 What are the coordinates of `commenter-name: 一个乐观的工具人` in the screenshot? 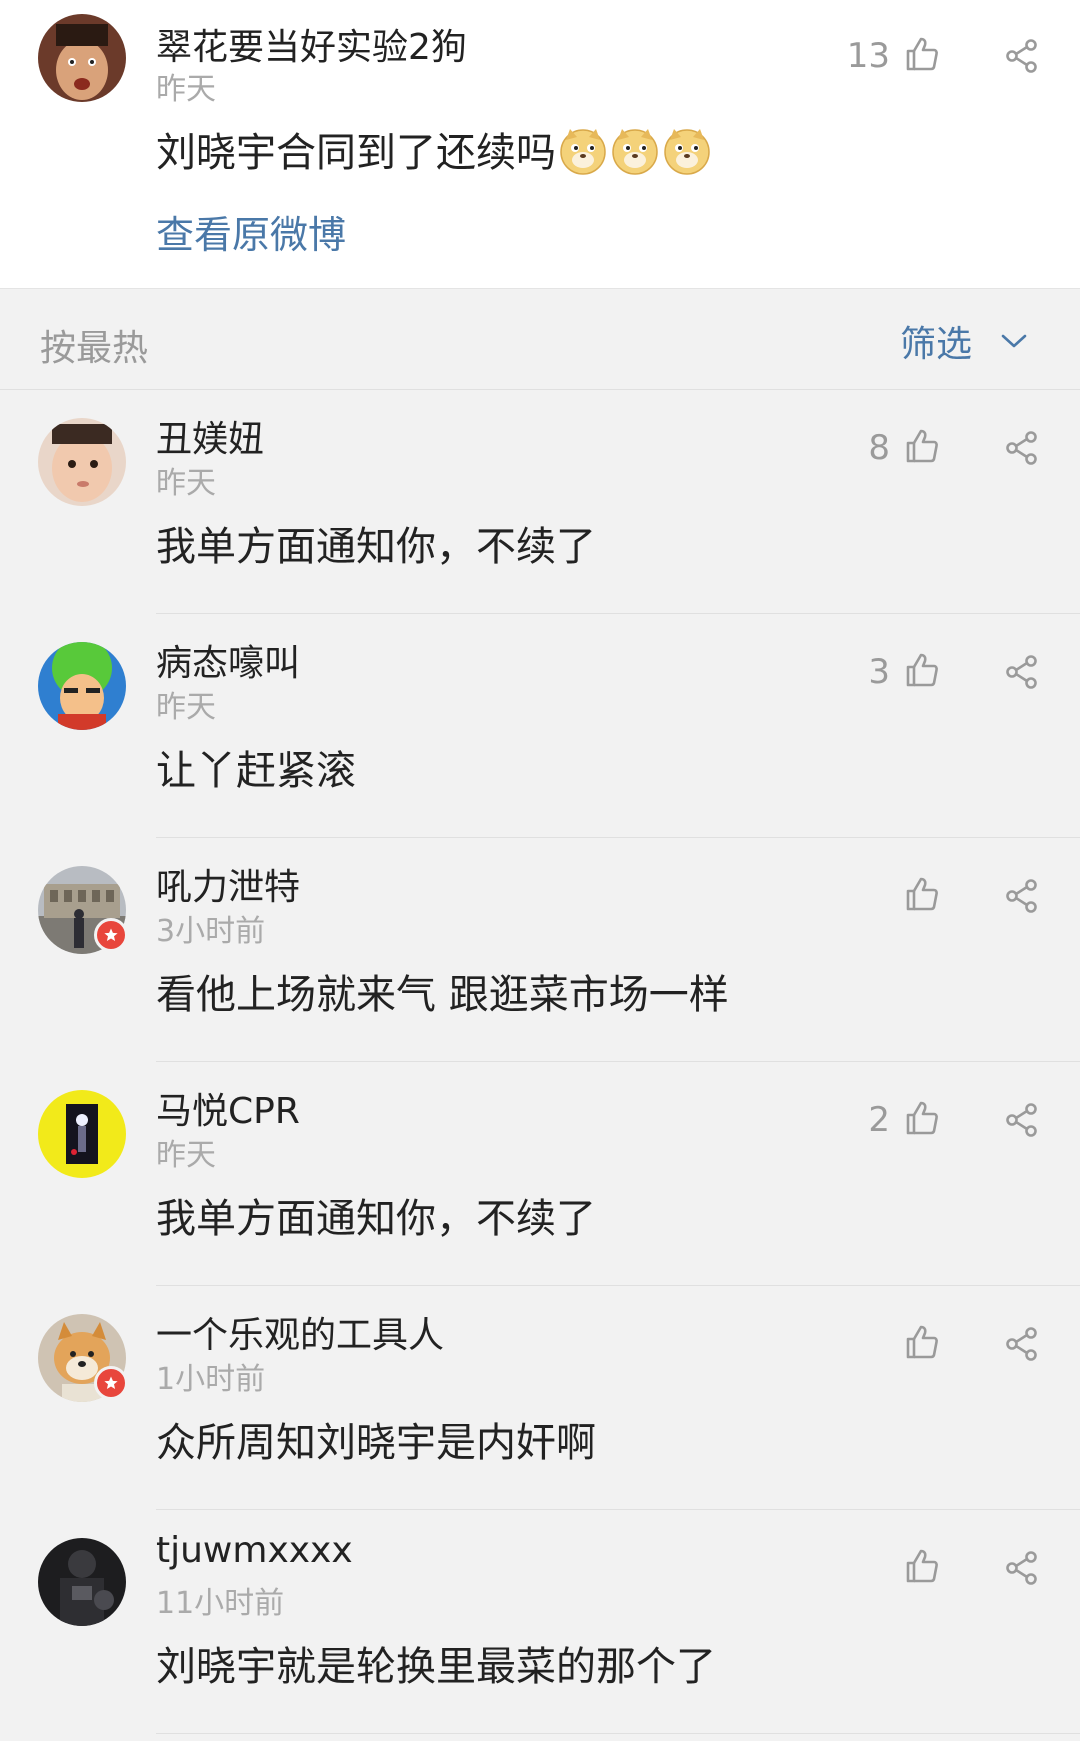 It's located at (300, 1332).